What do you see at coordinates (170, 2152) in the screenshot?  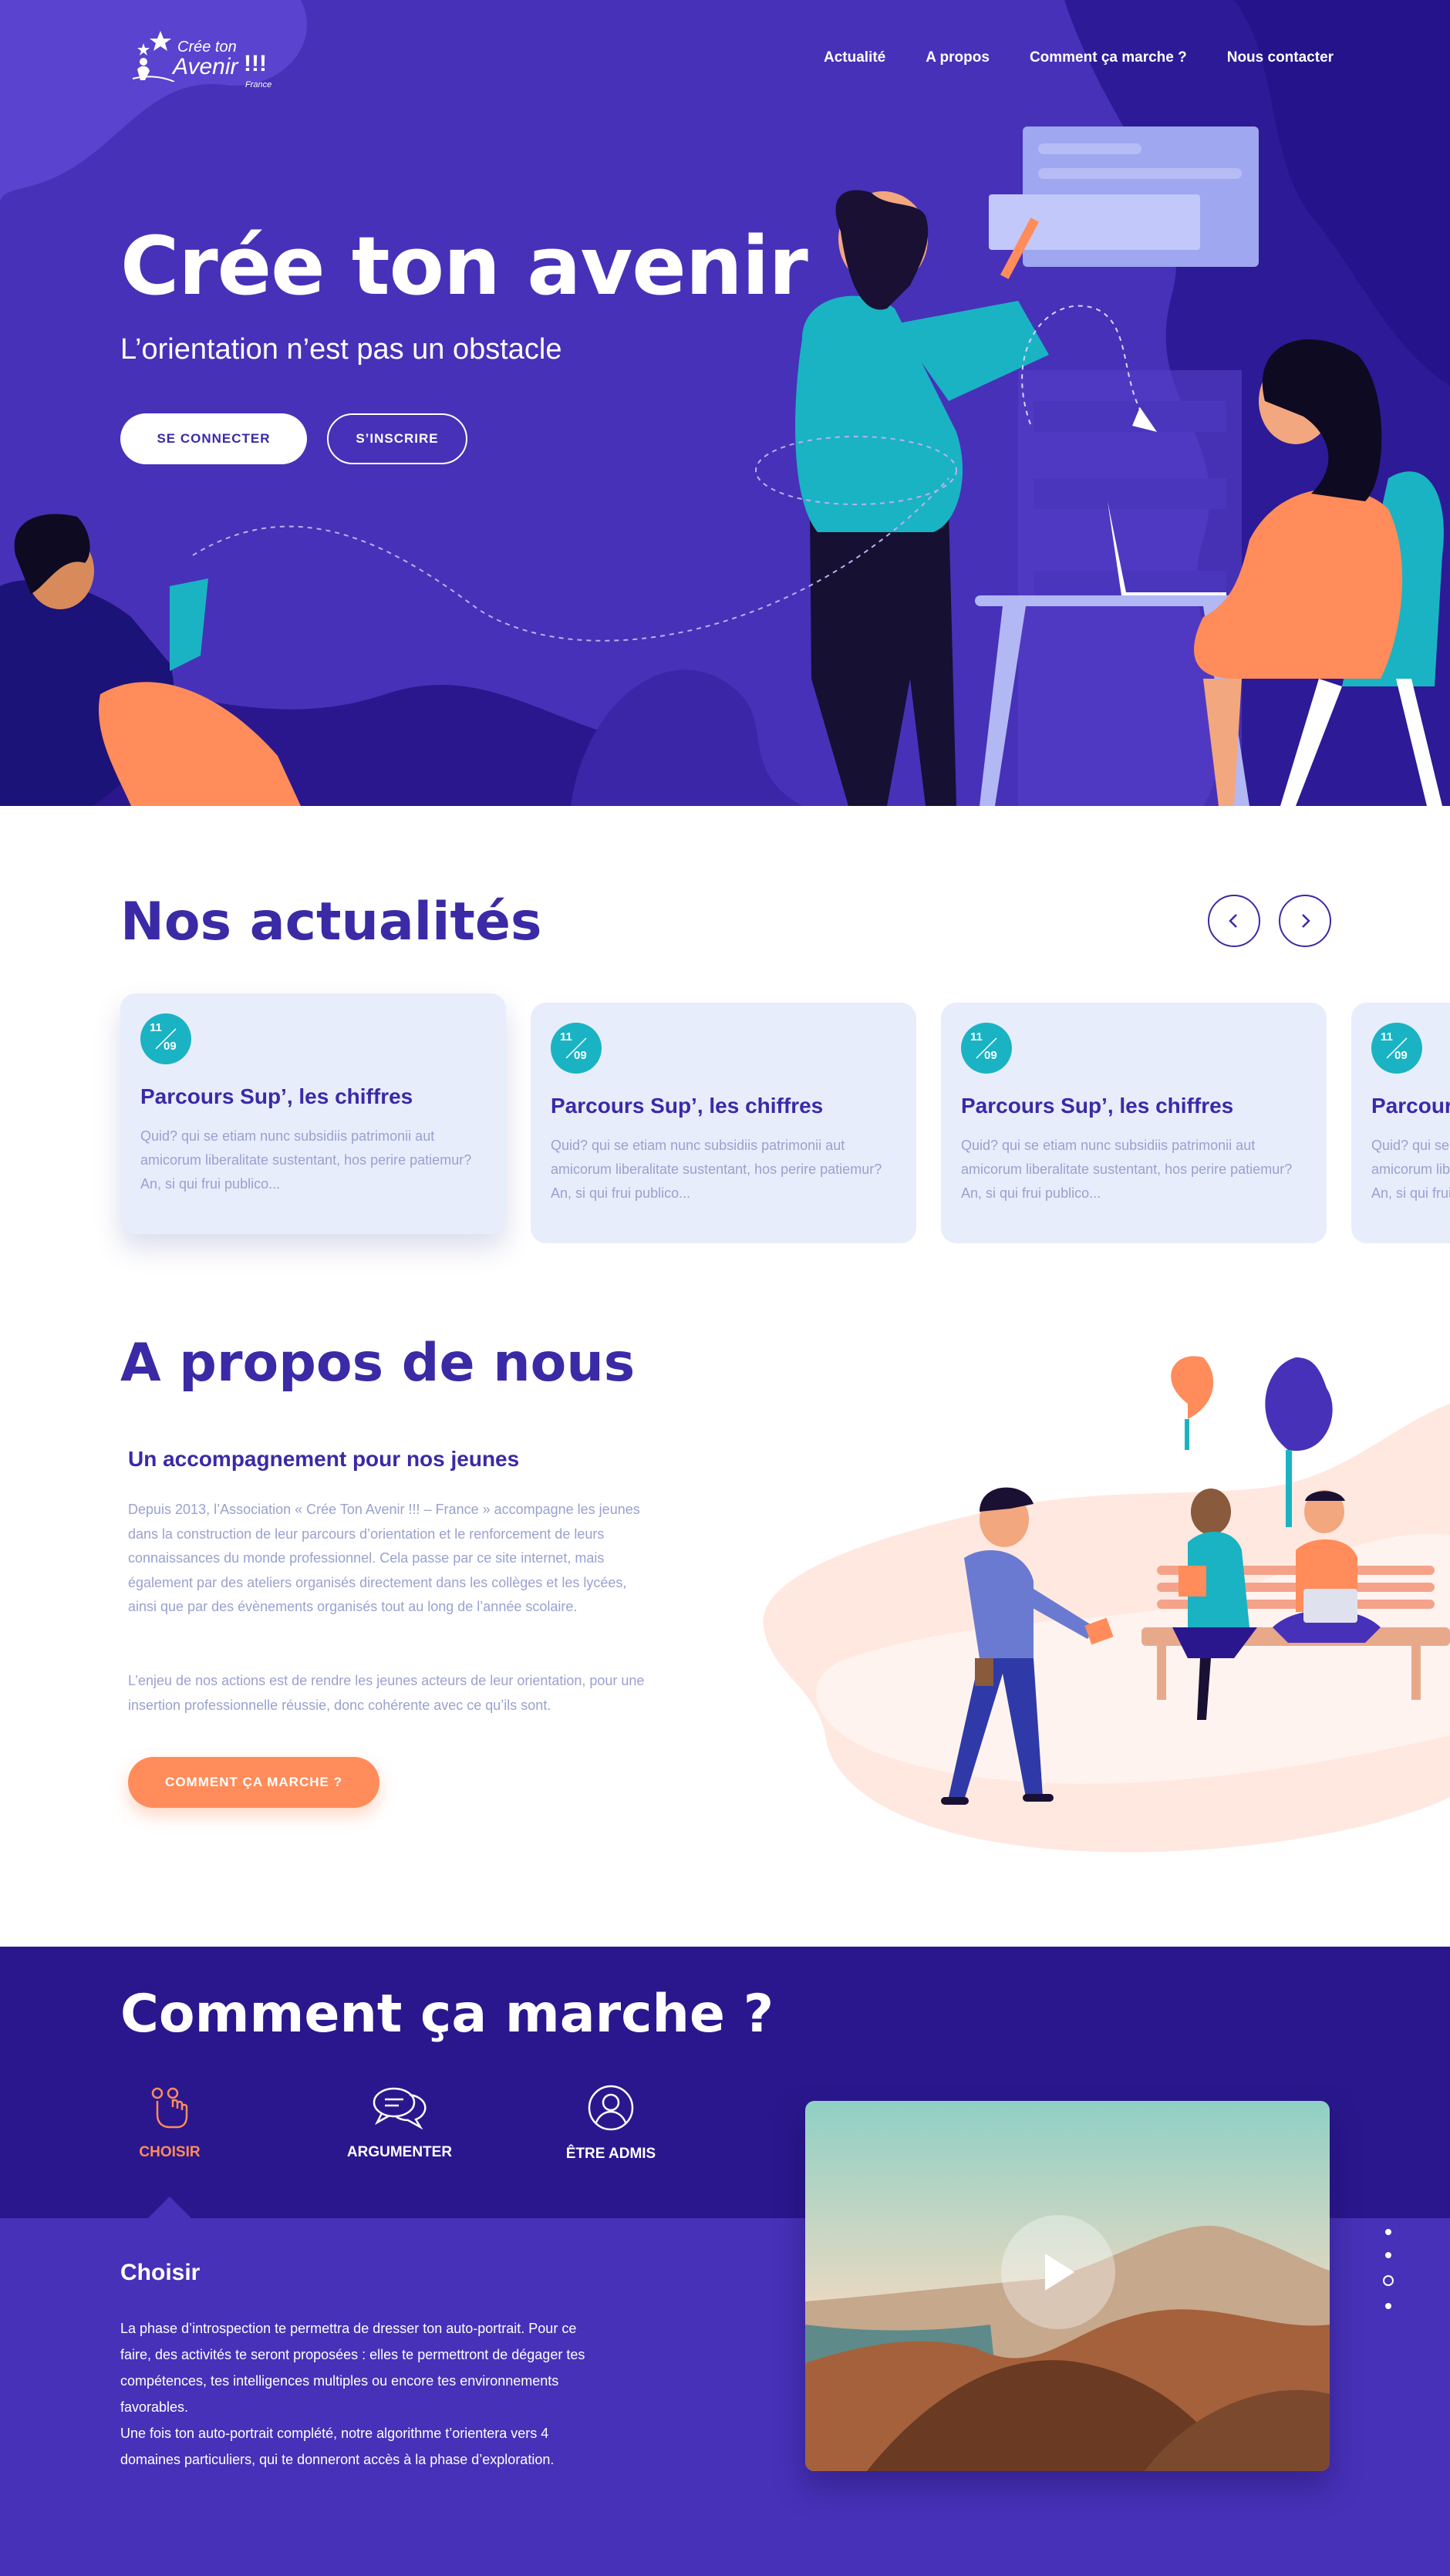 I see `step-label: CHOISIR` at bounding box center [170, 2152].